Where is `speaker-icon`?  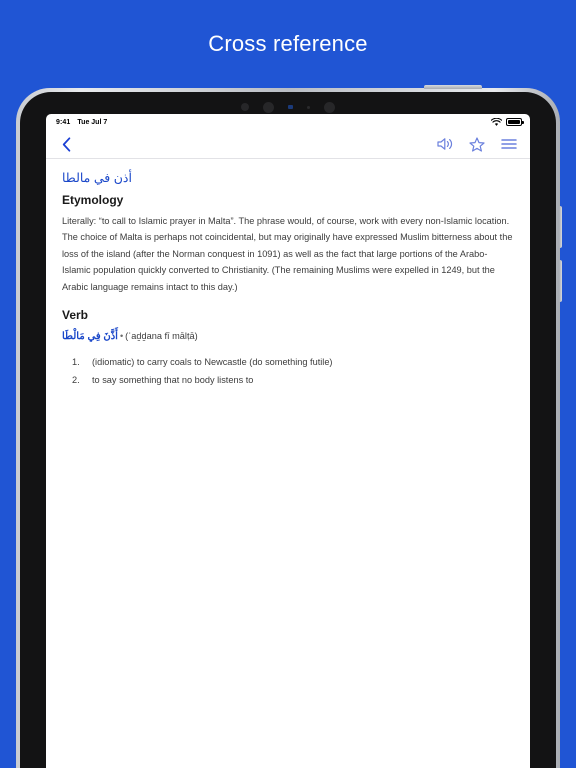
speaker-icon is located at coordinates (444, 144).